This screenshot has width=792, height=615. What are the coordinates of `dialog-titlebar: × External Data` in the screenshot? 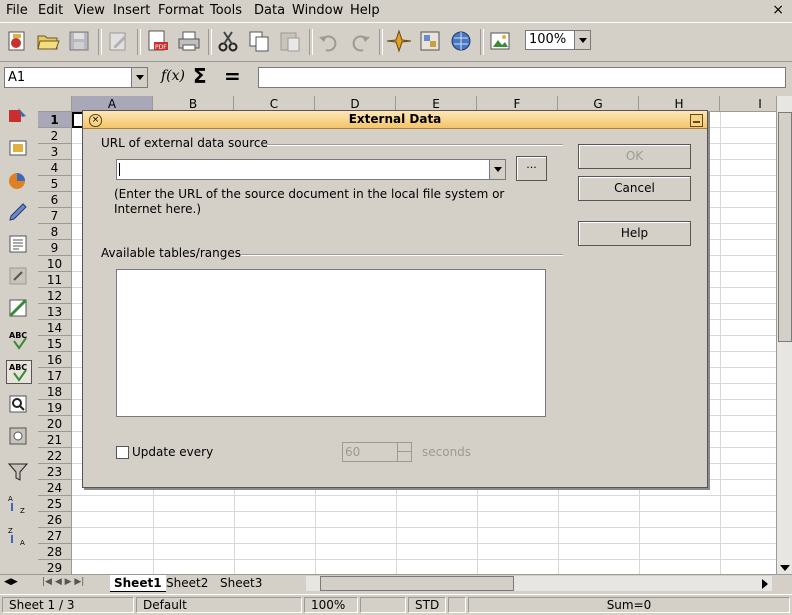 It's located at (395, 120).